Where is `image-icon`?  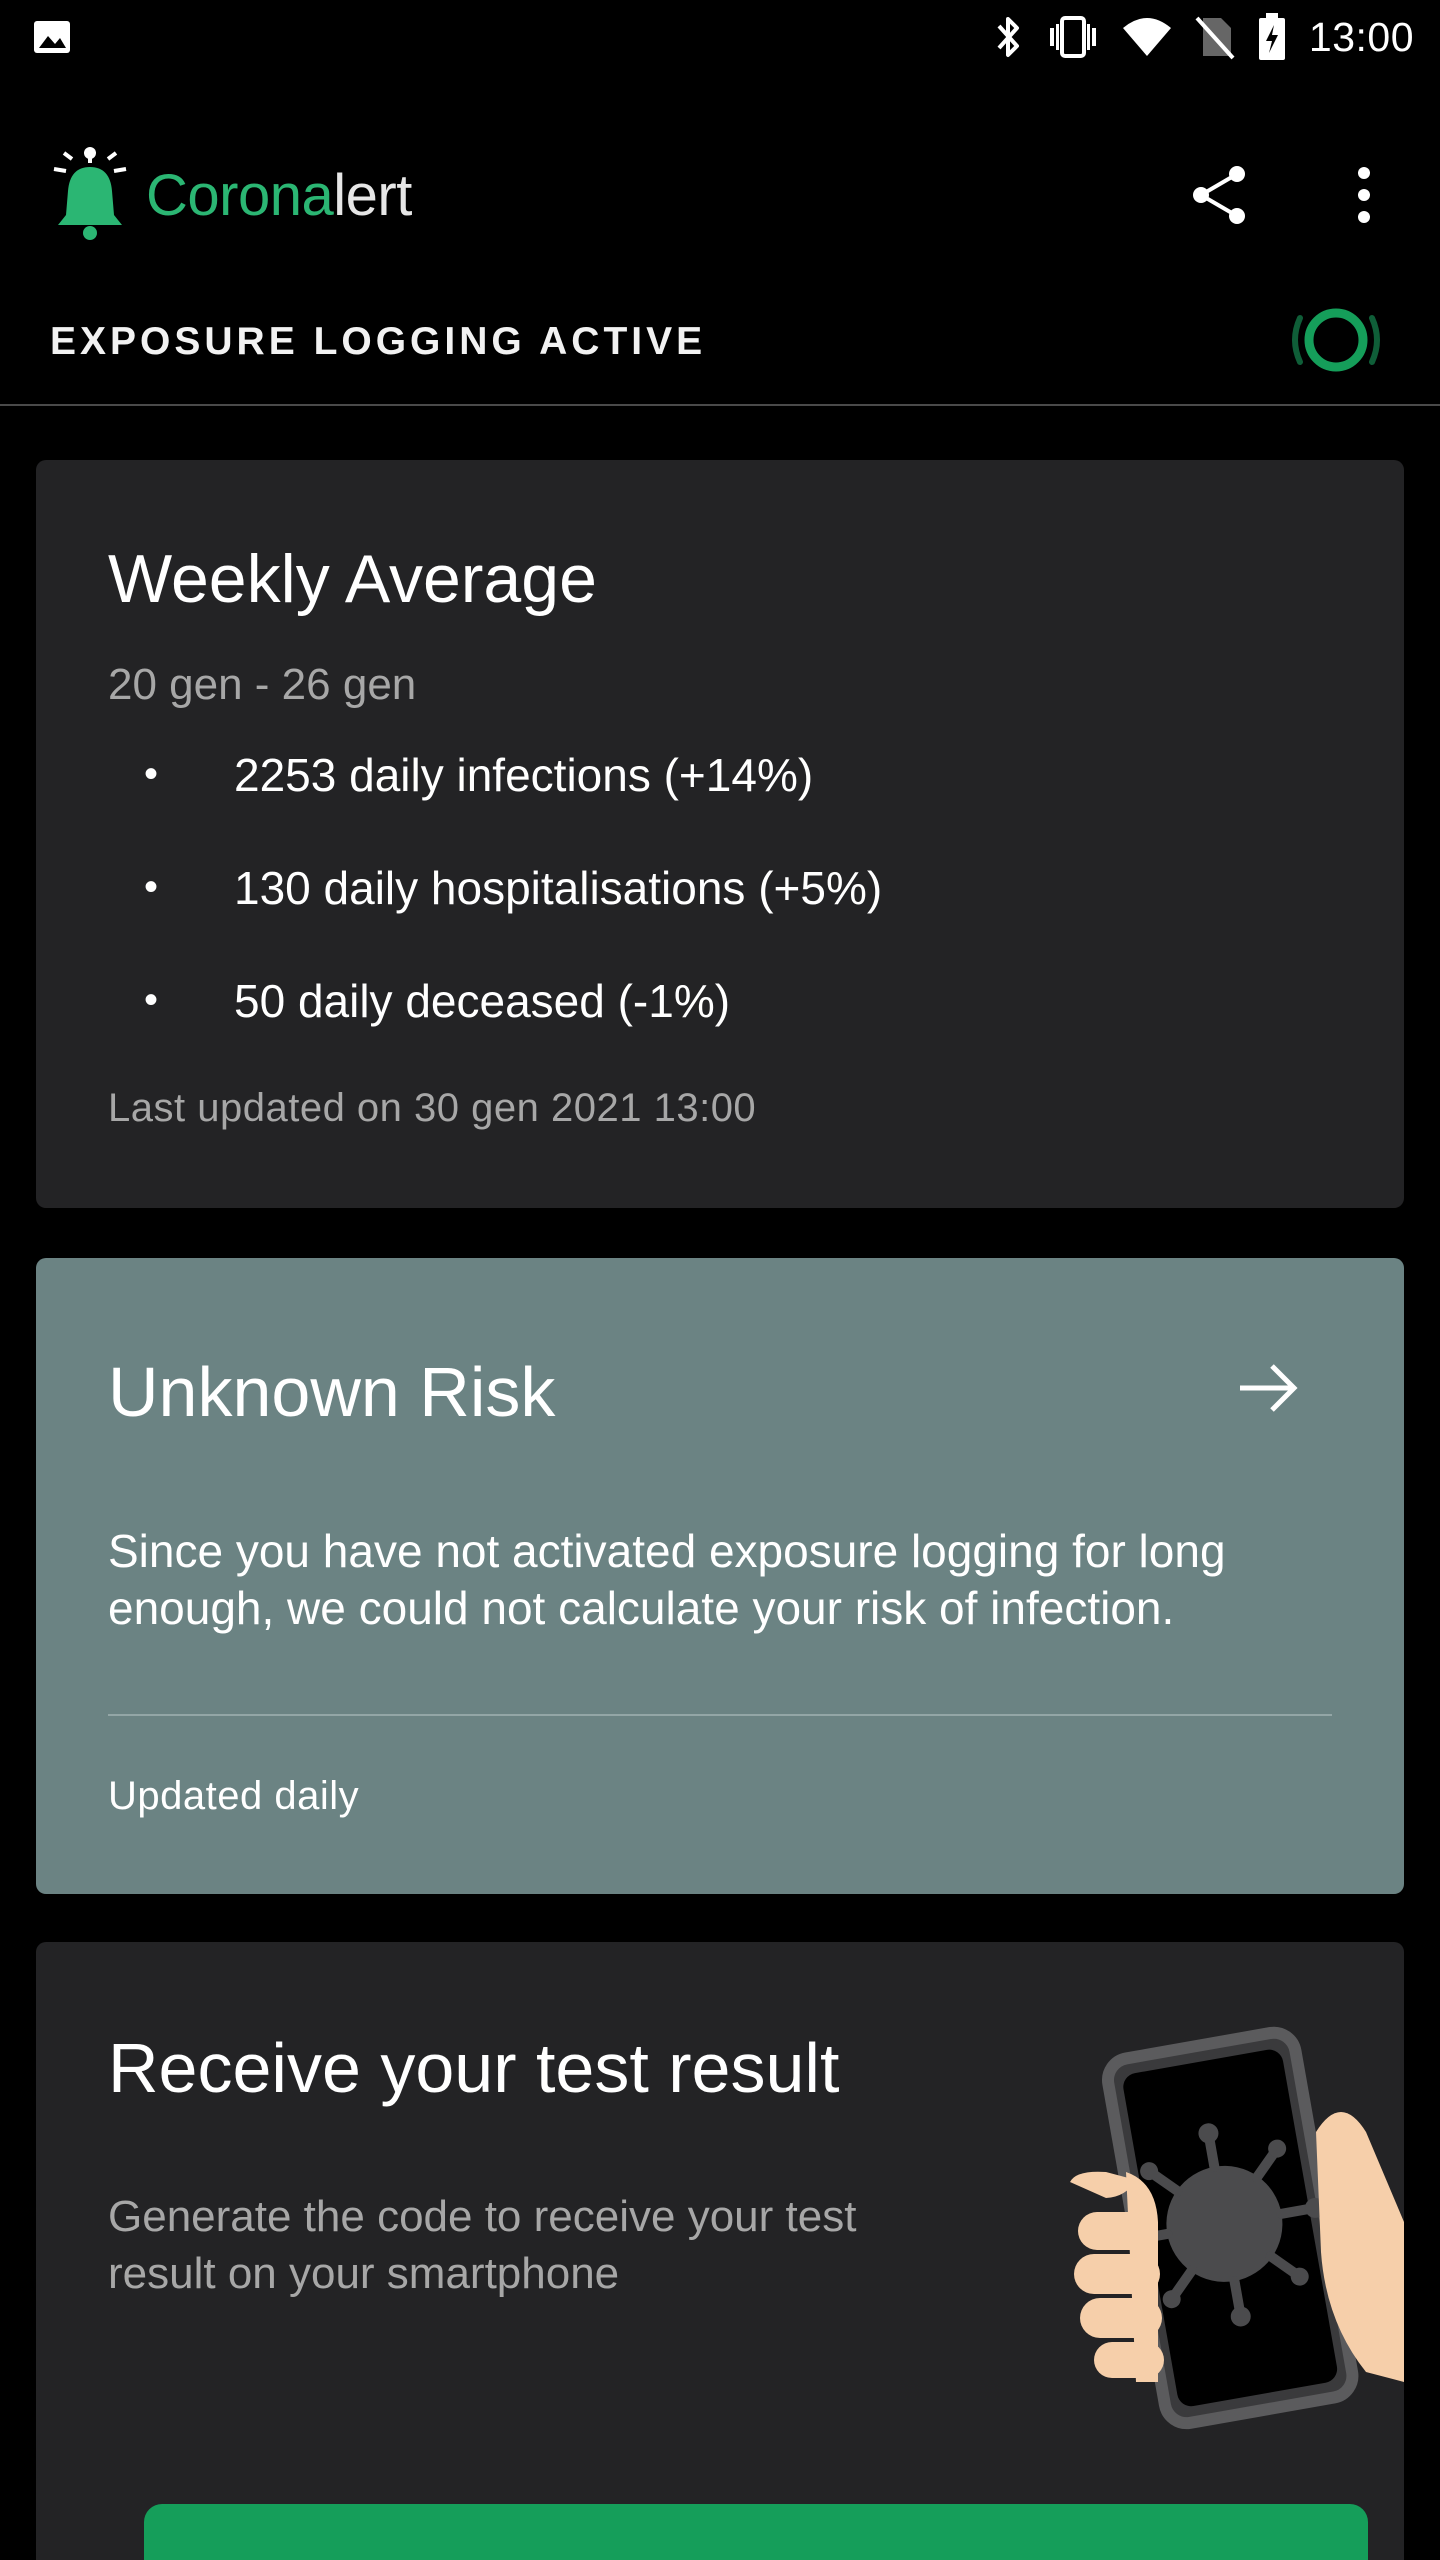
image-icon is located at coordinates (52, 37).